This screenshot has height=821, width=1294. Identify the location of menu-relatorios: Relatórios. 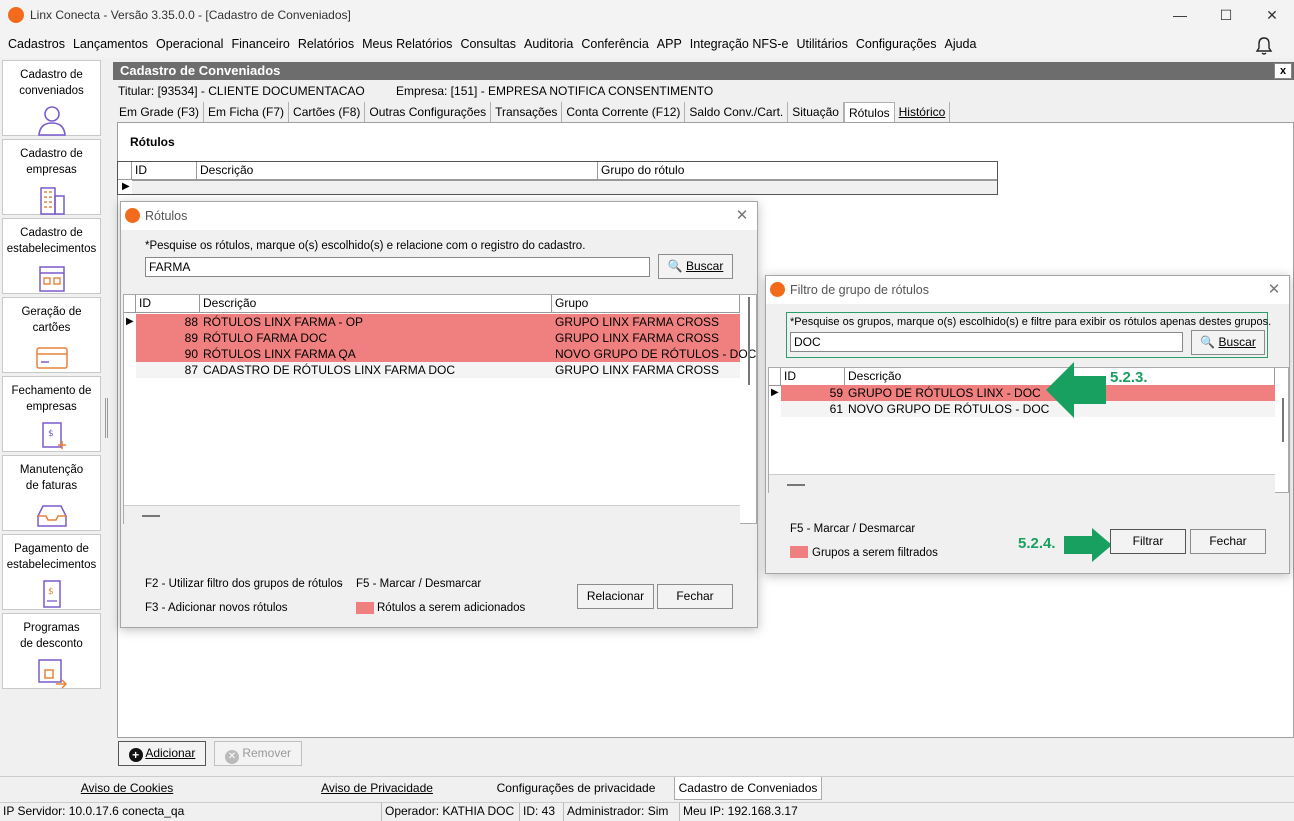
(326, 44).